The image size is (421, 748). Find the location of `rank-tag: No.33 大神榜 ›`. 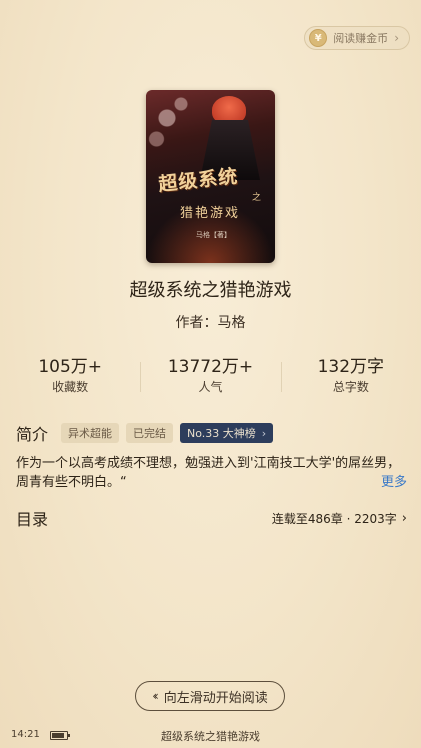

rank-tag: No.33 大神榜 › is located at coordinates (227, 433).